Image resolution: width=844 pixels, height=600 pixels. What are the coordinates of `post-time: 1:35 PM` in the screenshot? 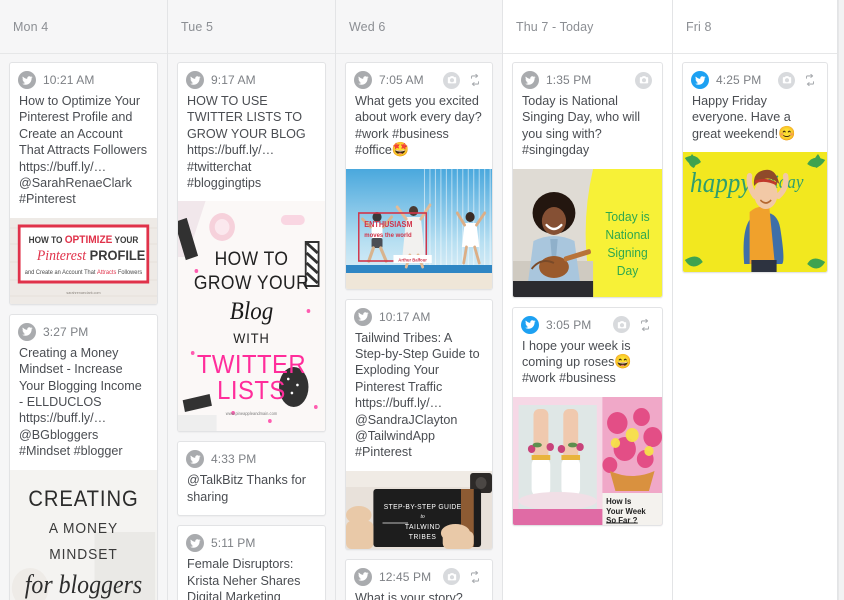 It's located at (569, 80).